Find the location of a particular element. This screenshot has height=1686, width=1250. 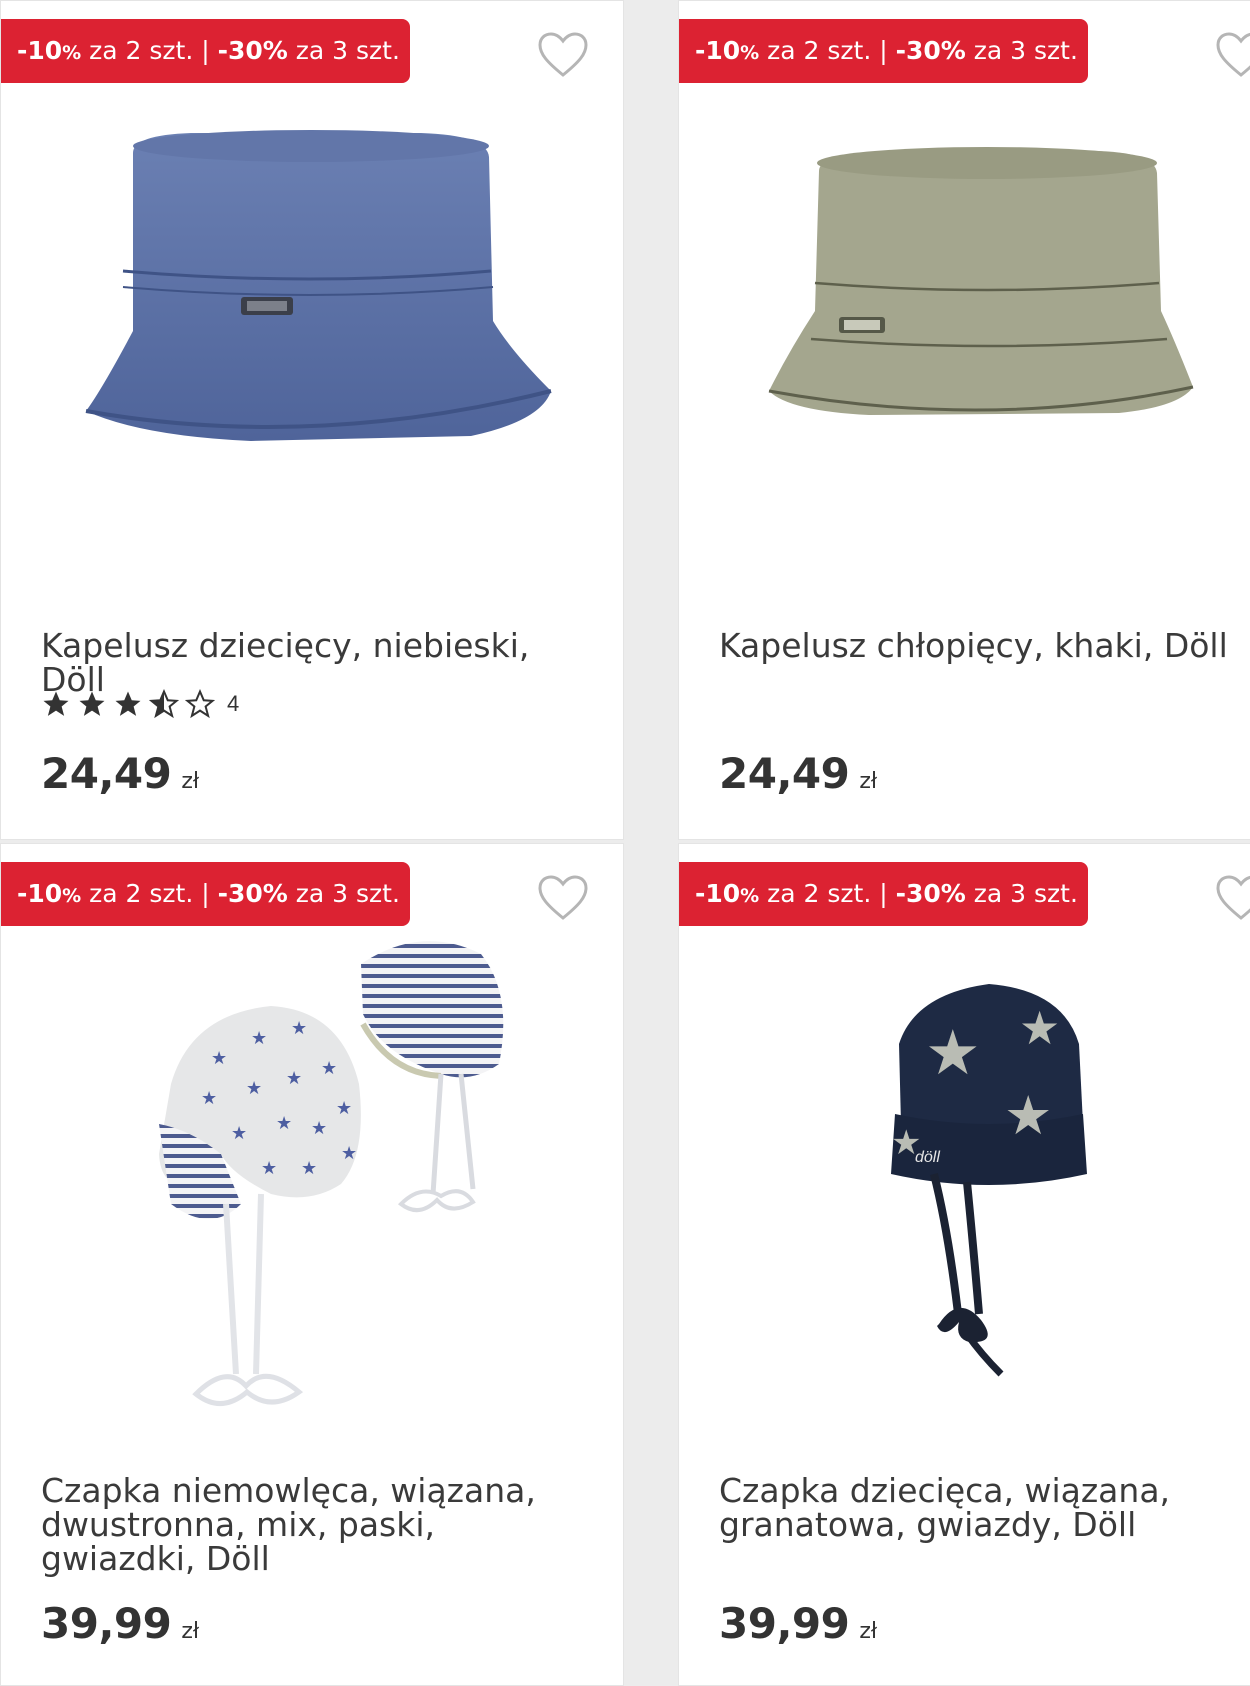

svg-text: döll is located at coordinates (927, 1157).